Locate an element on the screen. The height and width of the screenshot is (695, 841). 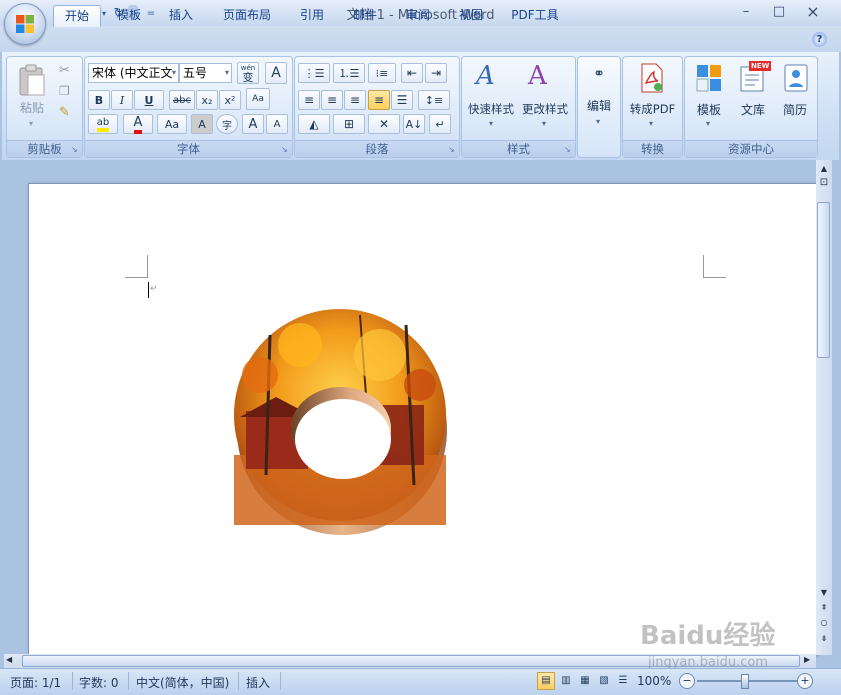
next-page-icon: ⇟ is located at coordinates (824, 639).